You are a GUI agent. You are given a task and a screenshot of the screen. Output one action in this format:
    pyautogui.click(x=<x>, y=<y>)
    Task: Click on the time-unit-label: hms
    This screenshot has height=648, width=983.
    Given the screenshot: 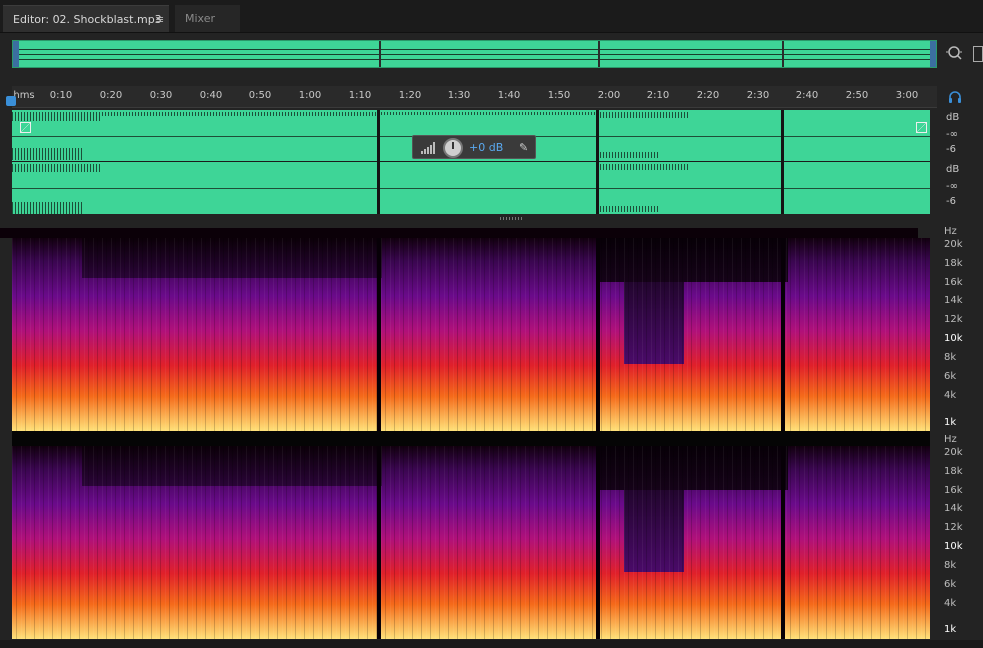 What is the action you would take?
    pyautogui.click(x=24, y=95)
    